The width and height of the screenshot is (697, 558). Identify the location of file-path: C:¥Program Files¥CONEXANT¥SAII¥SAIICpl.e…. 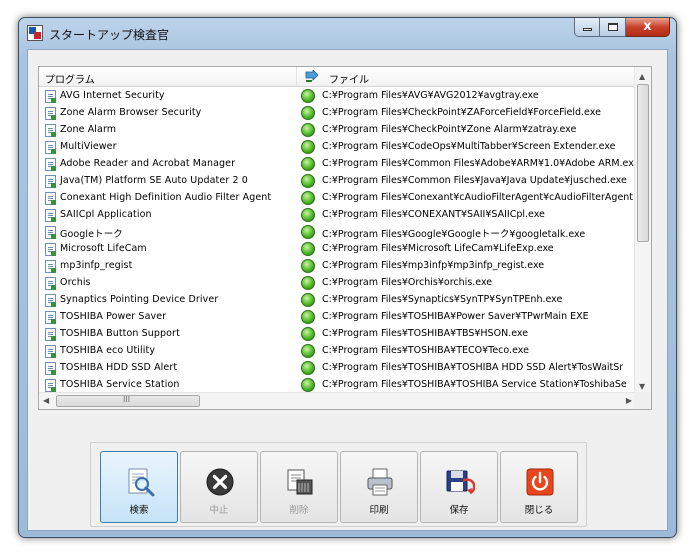
(433, 214).